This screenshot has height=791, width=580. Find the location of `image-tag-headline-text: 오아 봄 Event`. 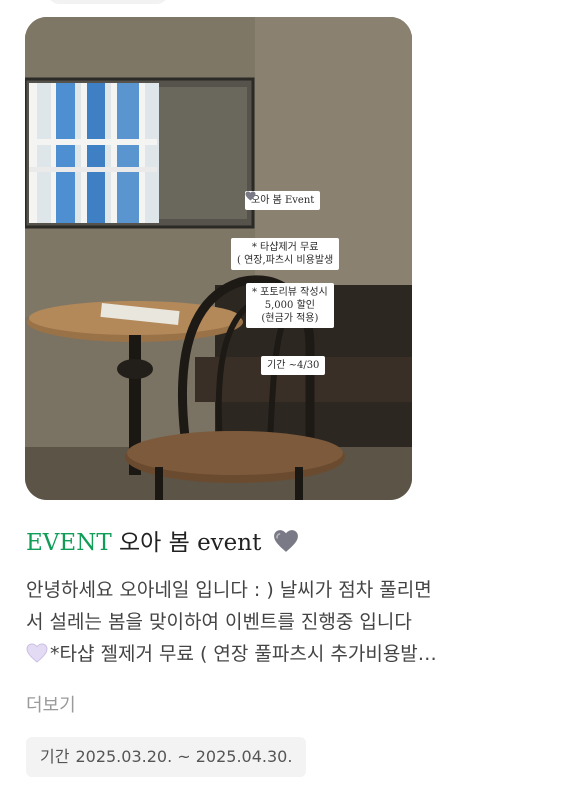

image-tag-headline-text: 오아 봄 Event is located at coordinates (283, 200).